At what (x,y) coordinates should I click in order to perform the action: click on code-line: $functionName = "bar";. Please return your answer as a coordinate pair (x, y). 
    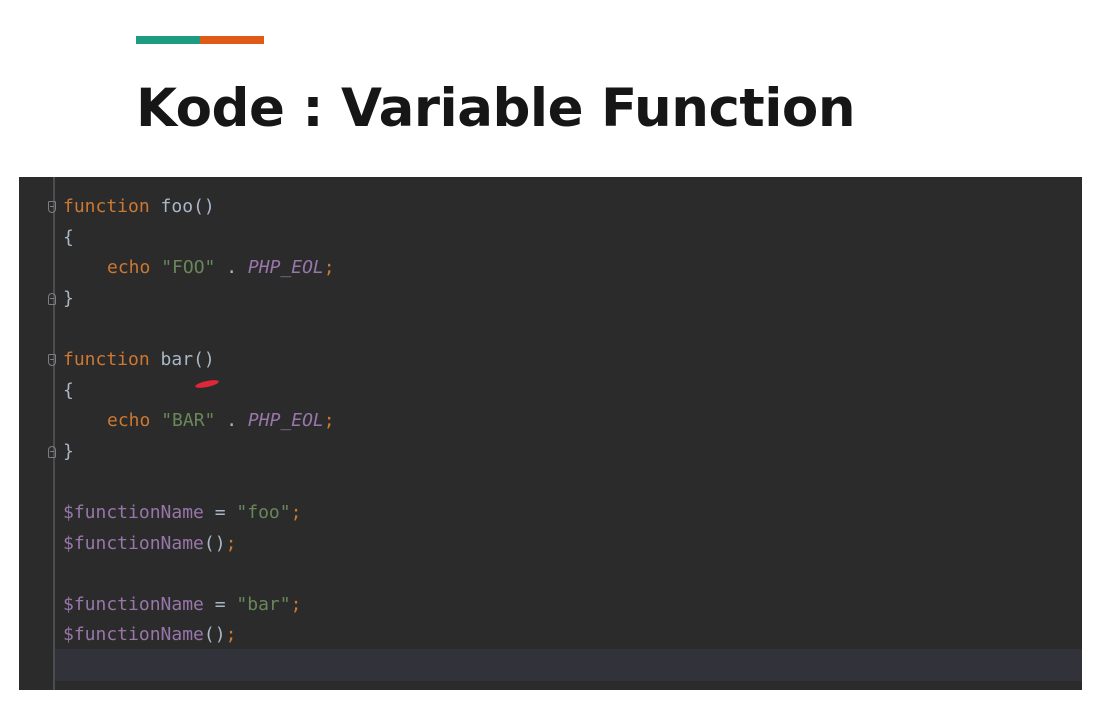
    Looking at the image, I should click on (572, 605).